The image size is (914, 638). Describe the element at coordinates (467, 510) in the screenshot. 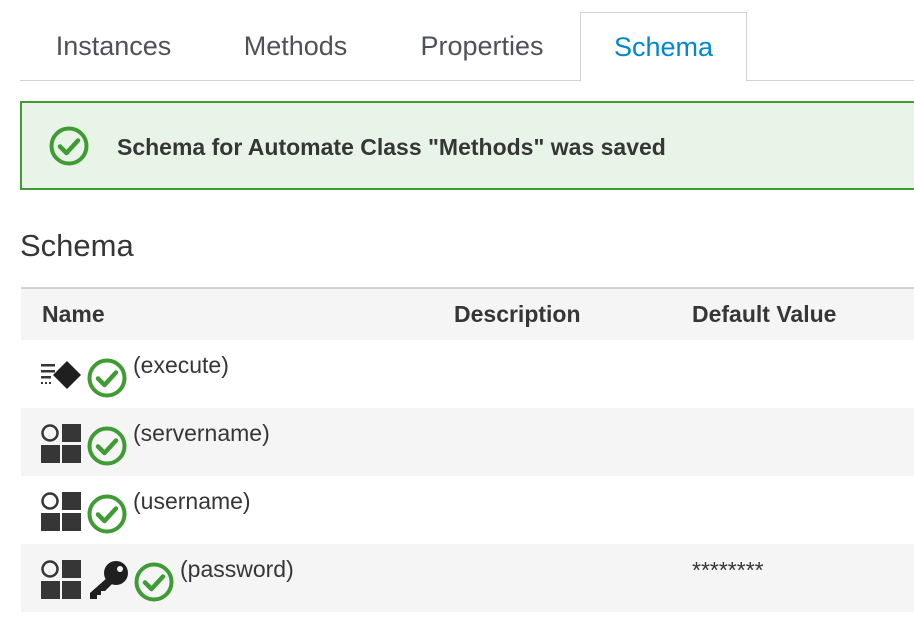

I see `table-row: (username)` at that location.